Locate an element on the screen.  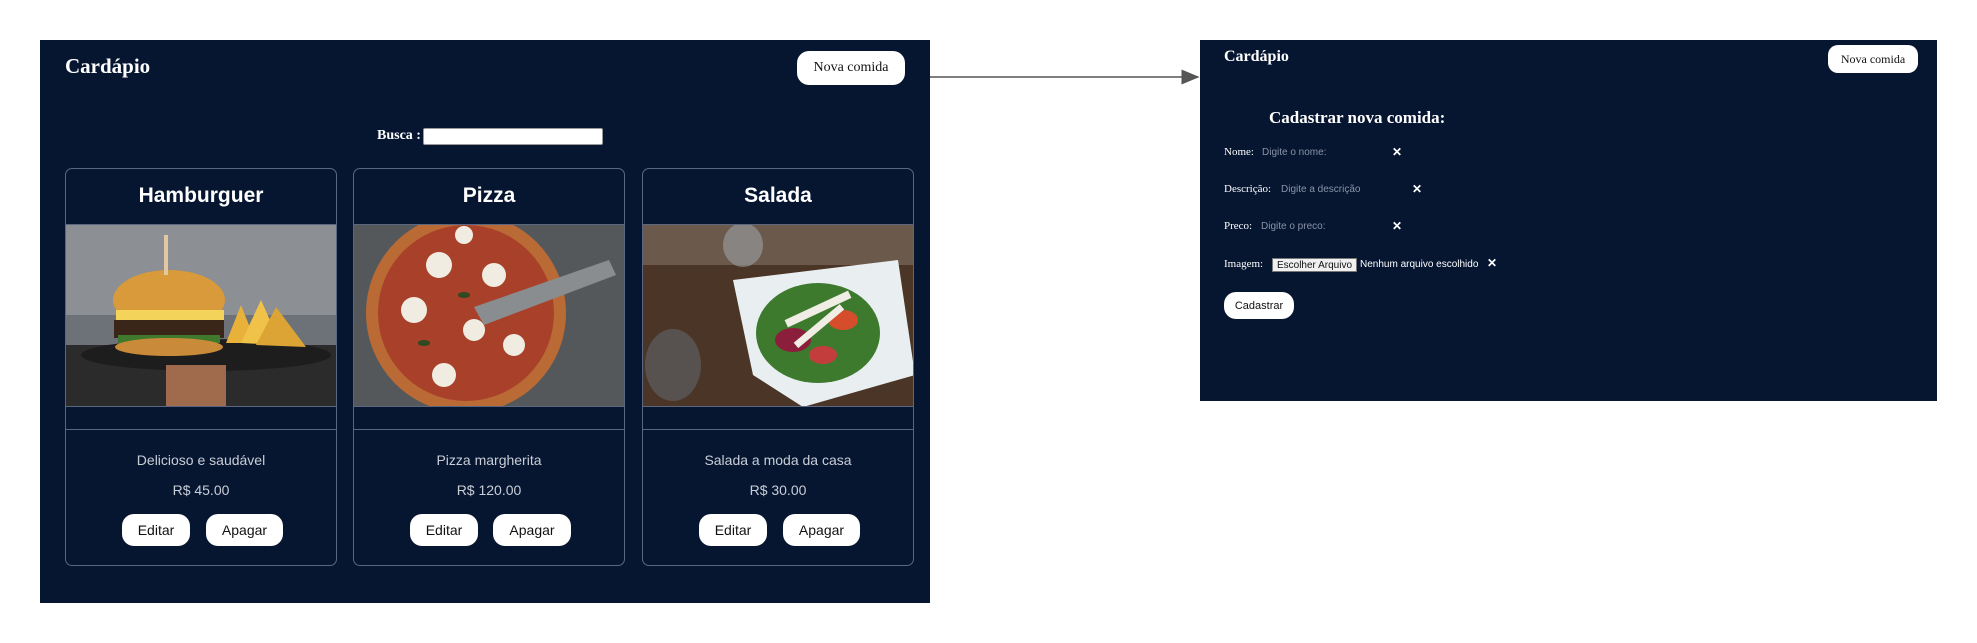
food-name: Salada is located at coordinates (778, 195).